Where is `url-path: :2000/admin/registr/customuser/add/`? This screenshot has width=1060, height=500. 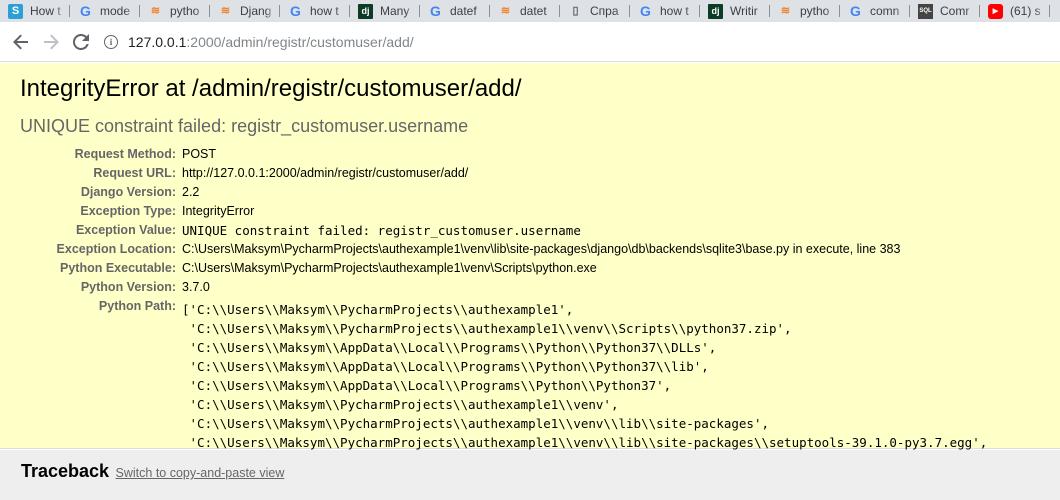 url-path: :2000/admin/registr/customuser/add/ is located at coordinates (300, 41).